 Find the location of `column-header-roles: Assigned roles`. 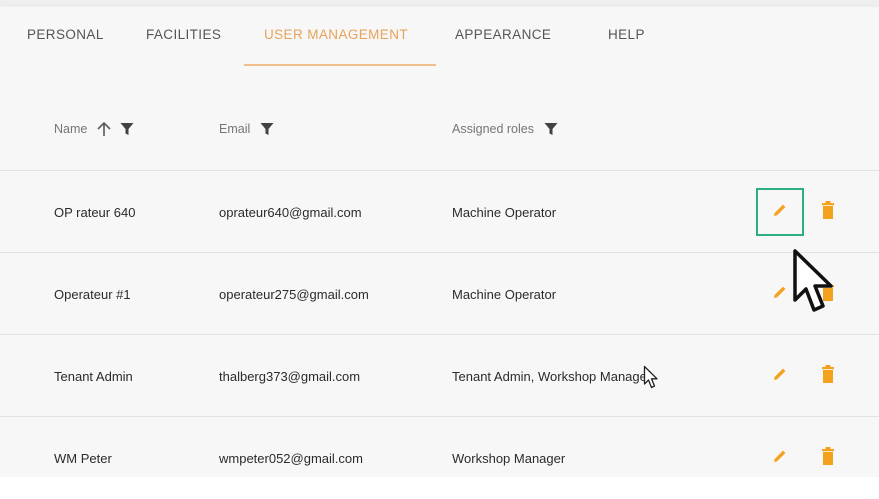

column-header-roles: Assigned roles is located at coordinates (505, 129).